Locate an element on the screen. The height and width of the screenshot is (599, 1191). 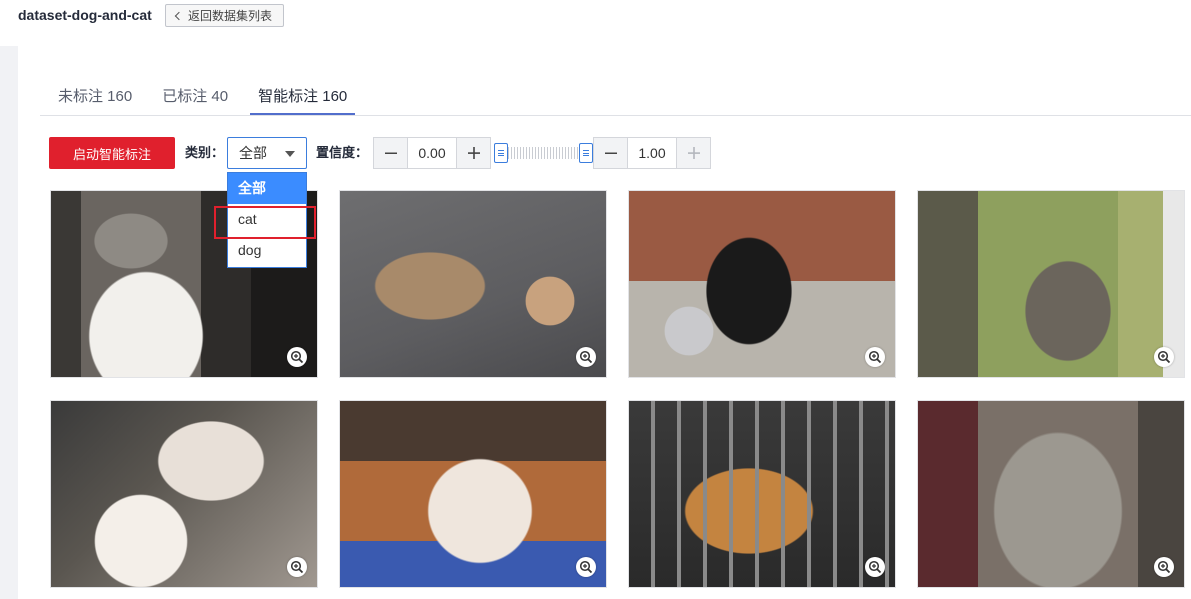
chevron-left-icon is located at coordinates (179, 15).